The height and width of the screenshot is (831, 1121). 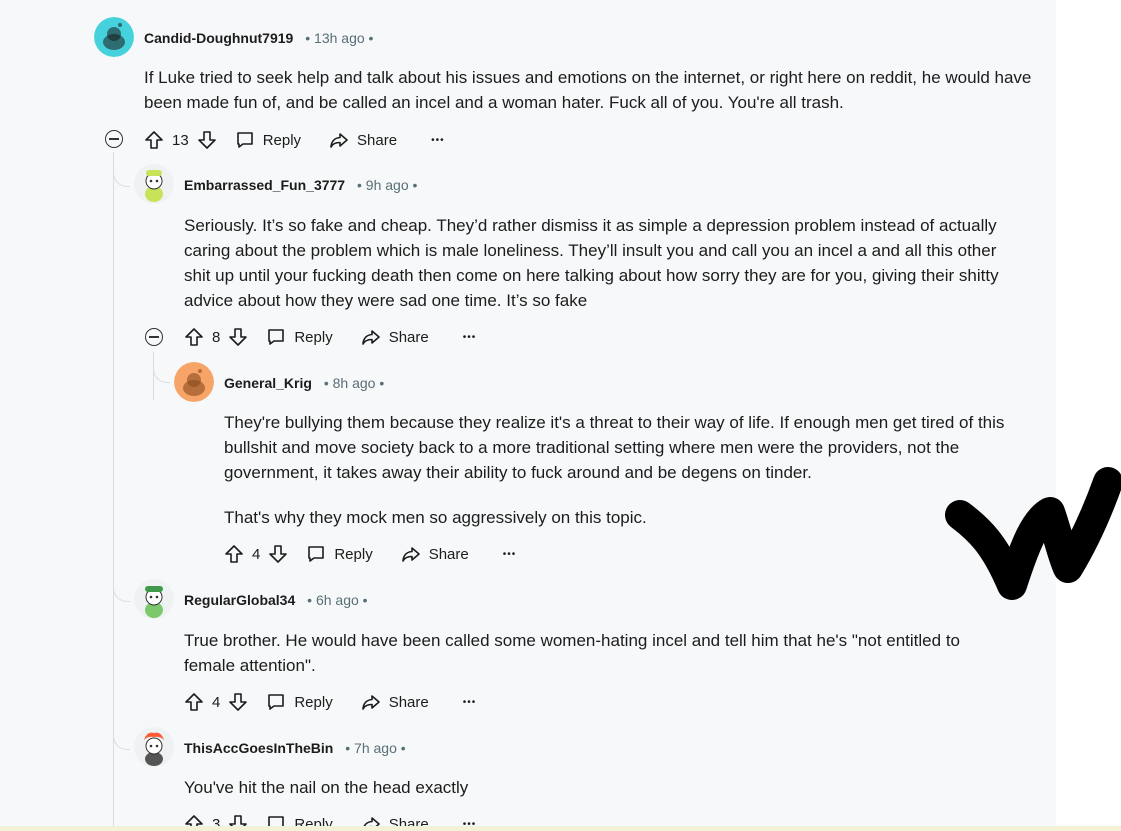 What do you see at coordinates (339, 38) in the screenshot?
I see `timestamp: 13h ago` at bounding box center [339, 38].